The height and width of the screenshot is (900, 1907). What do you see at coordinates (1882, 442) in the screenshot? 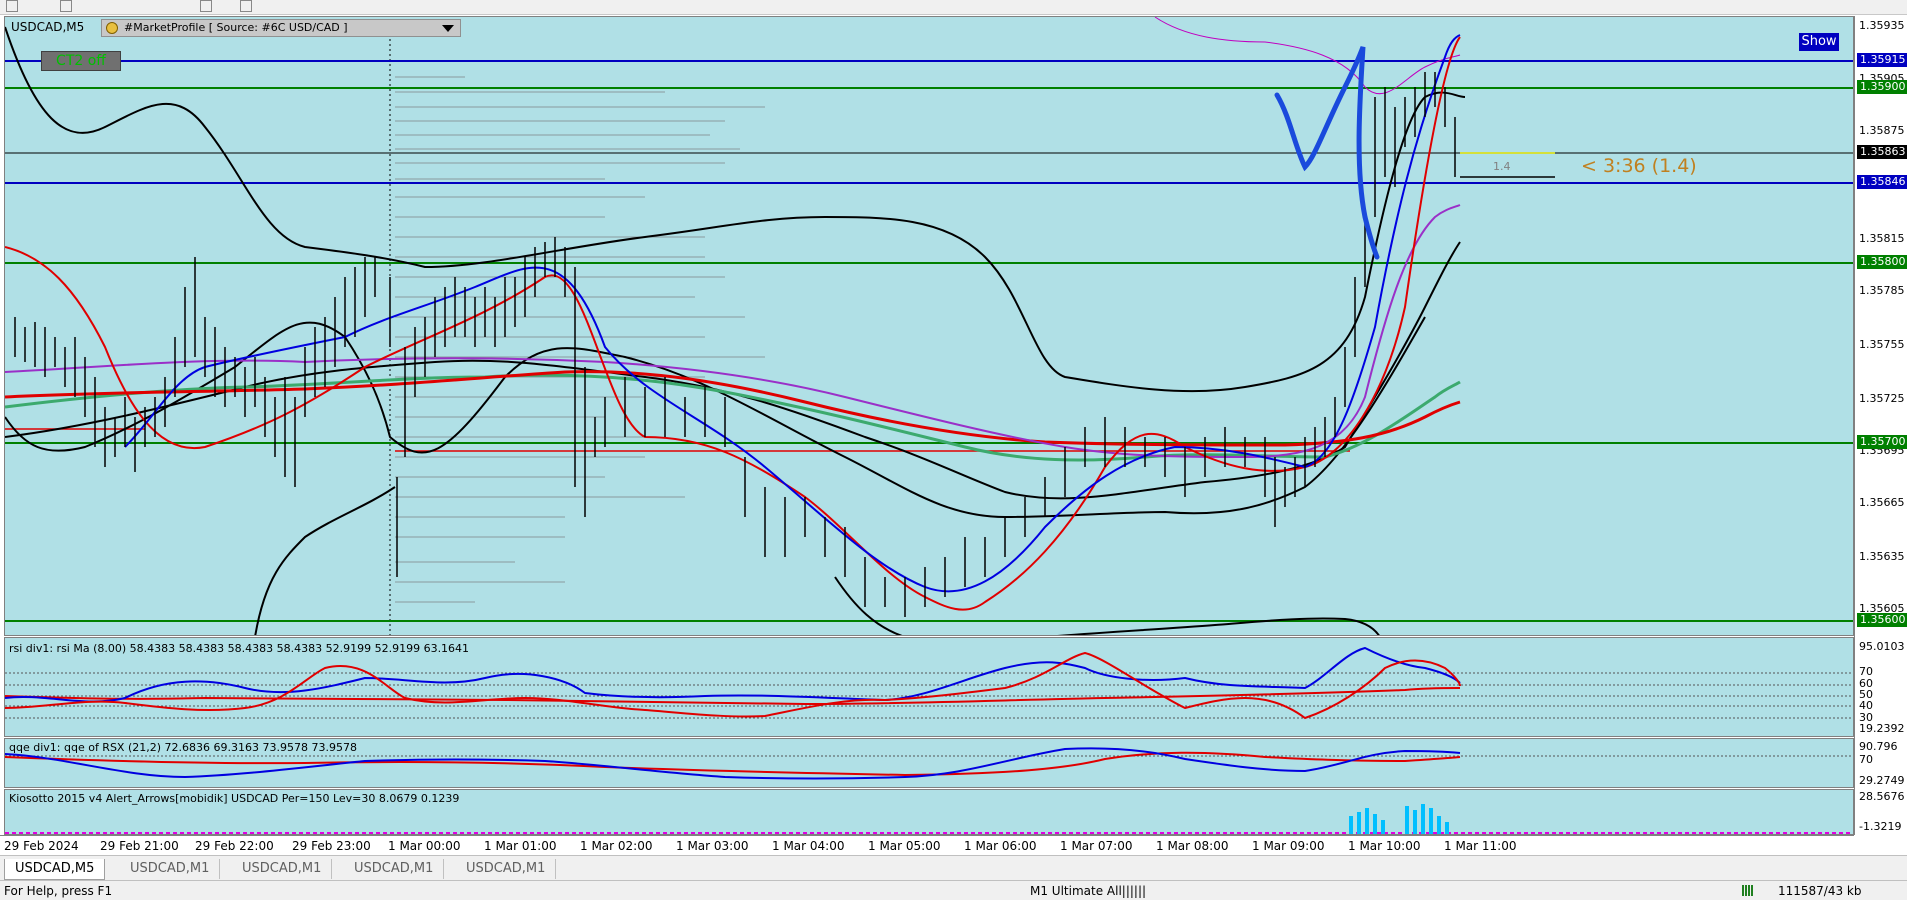
I see `level-tag: 1.35700` at bounding box center [1882, 442].